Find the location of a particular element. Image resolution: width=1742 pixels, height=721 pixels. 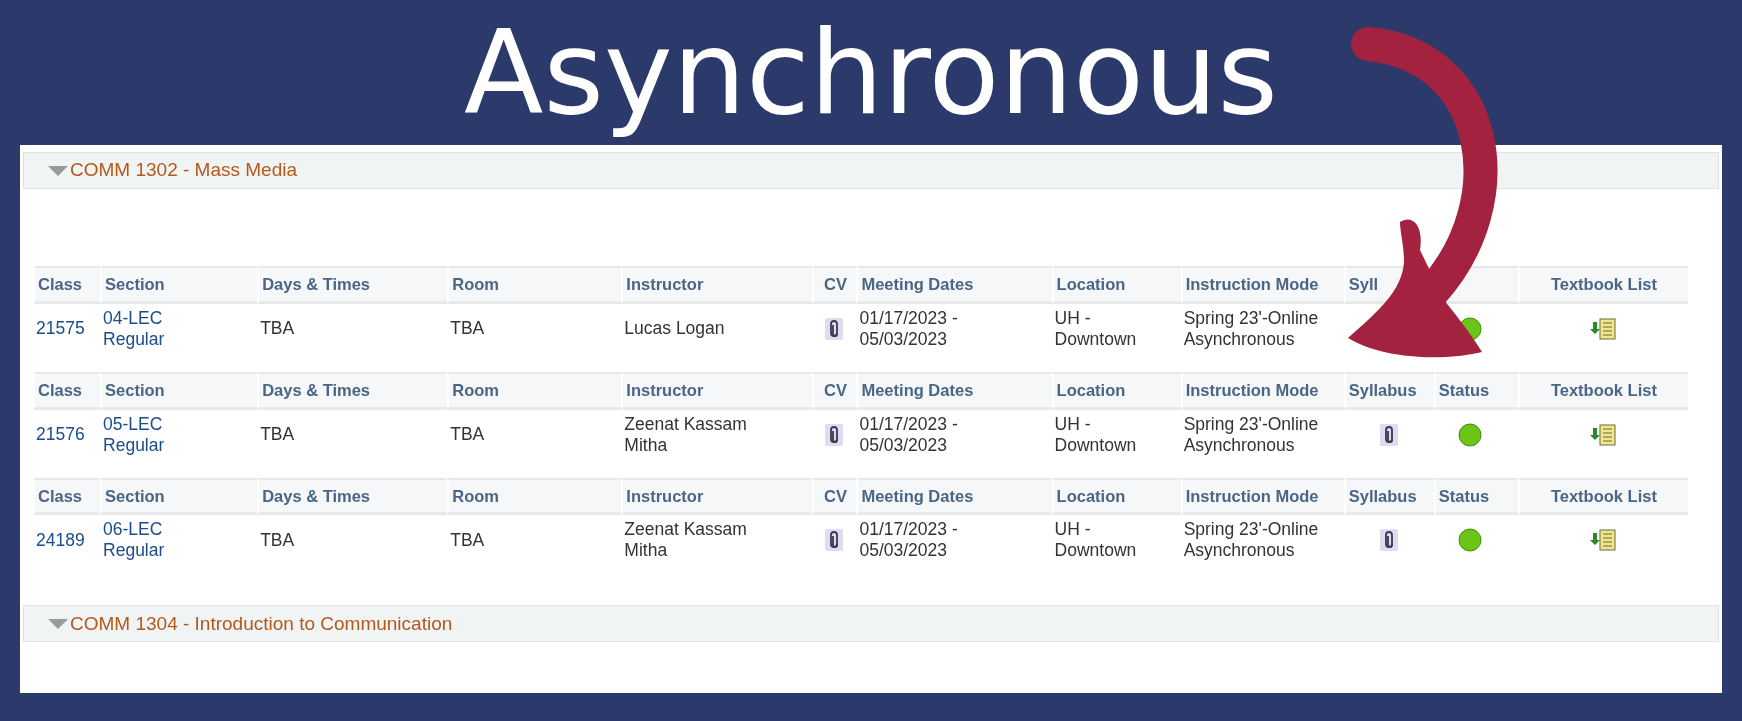

course-header-bar: COMM 1304 - Introduction to Communication is located at coordinates (871, 624).